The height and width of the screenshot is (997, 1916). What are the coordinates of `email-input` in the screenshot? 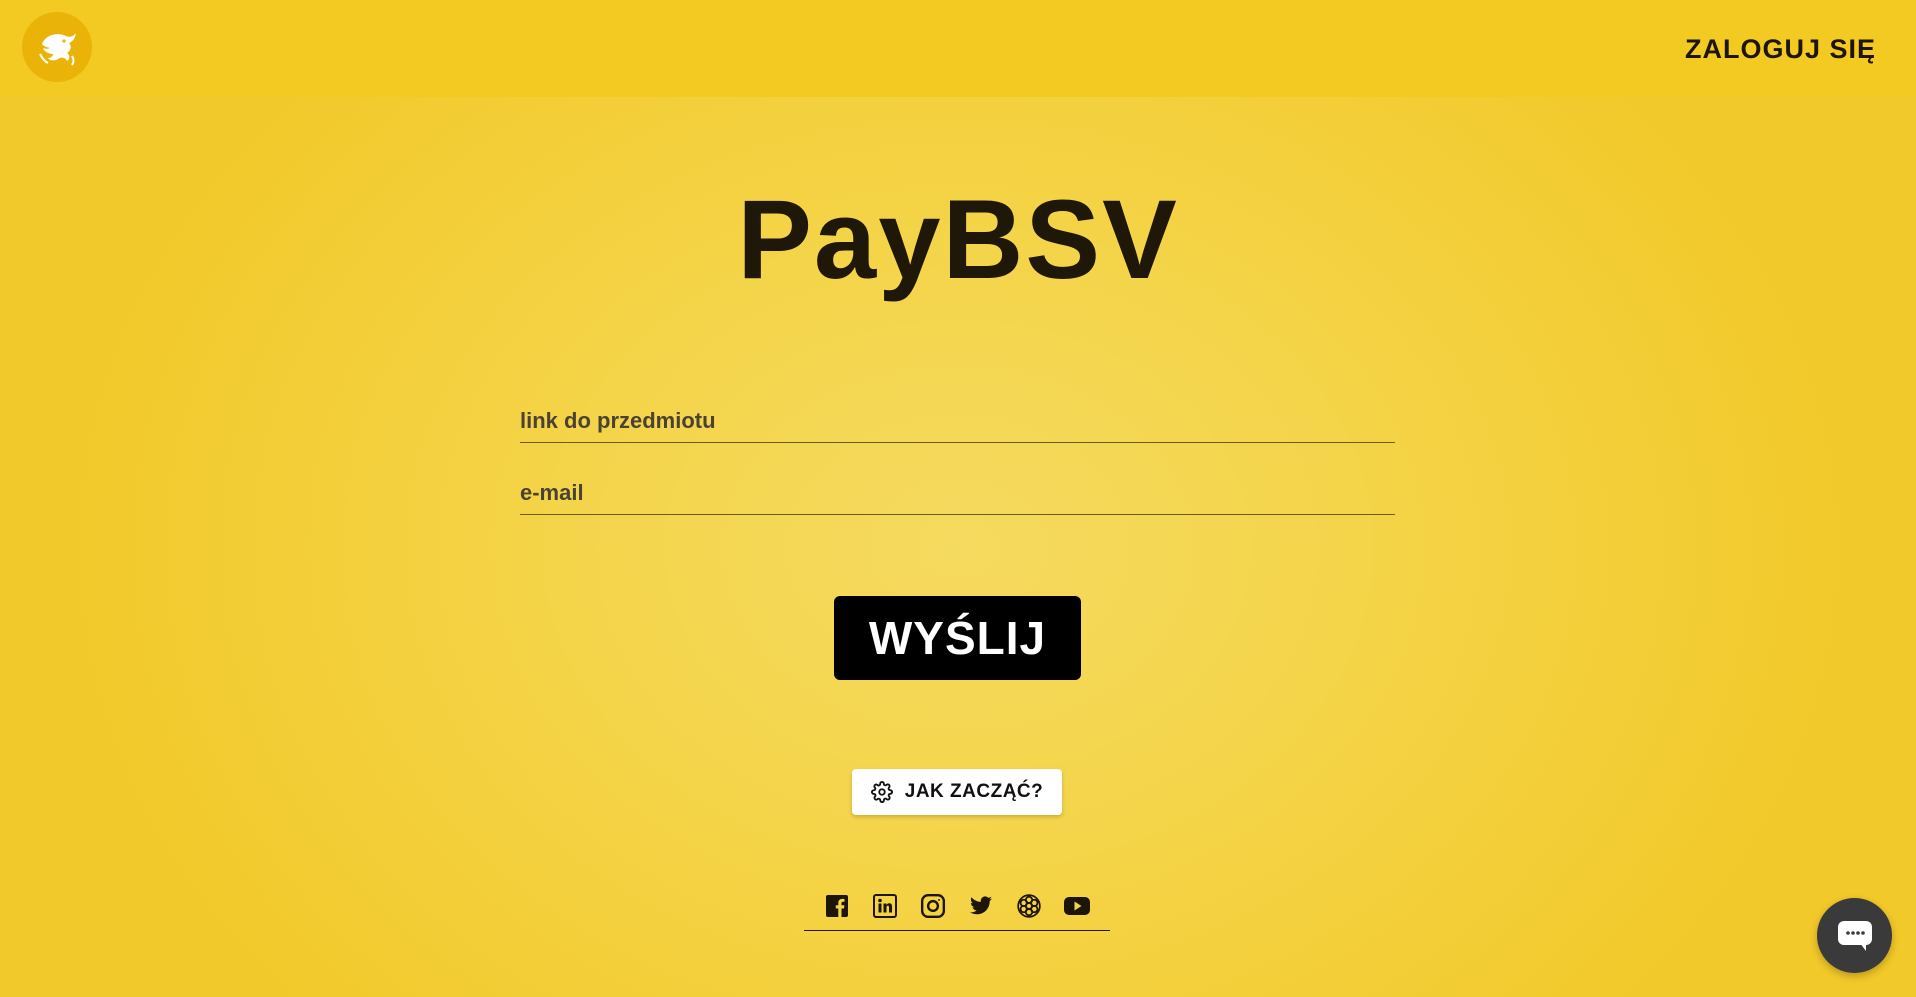 It's located at (957, 493).